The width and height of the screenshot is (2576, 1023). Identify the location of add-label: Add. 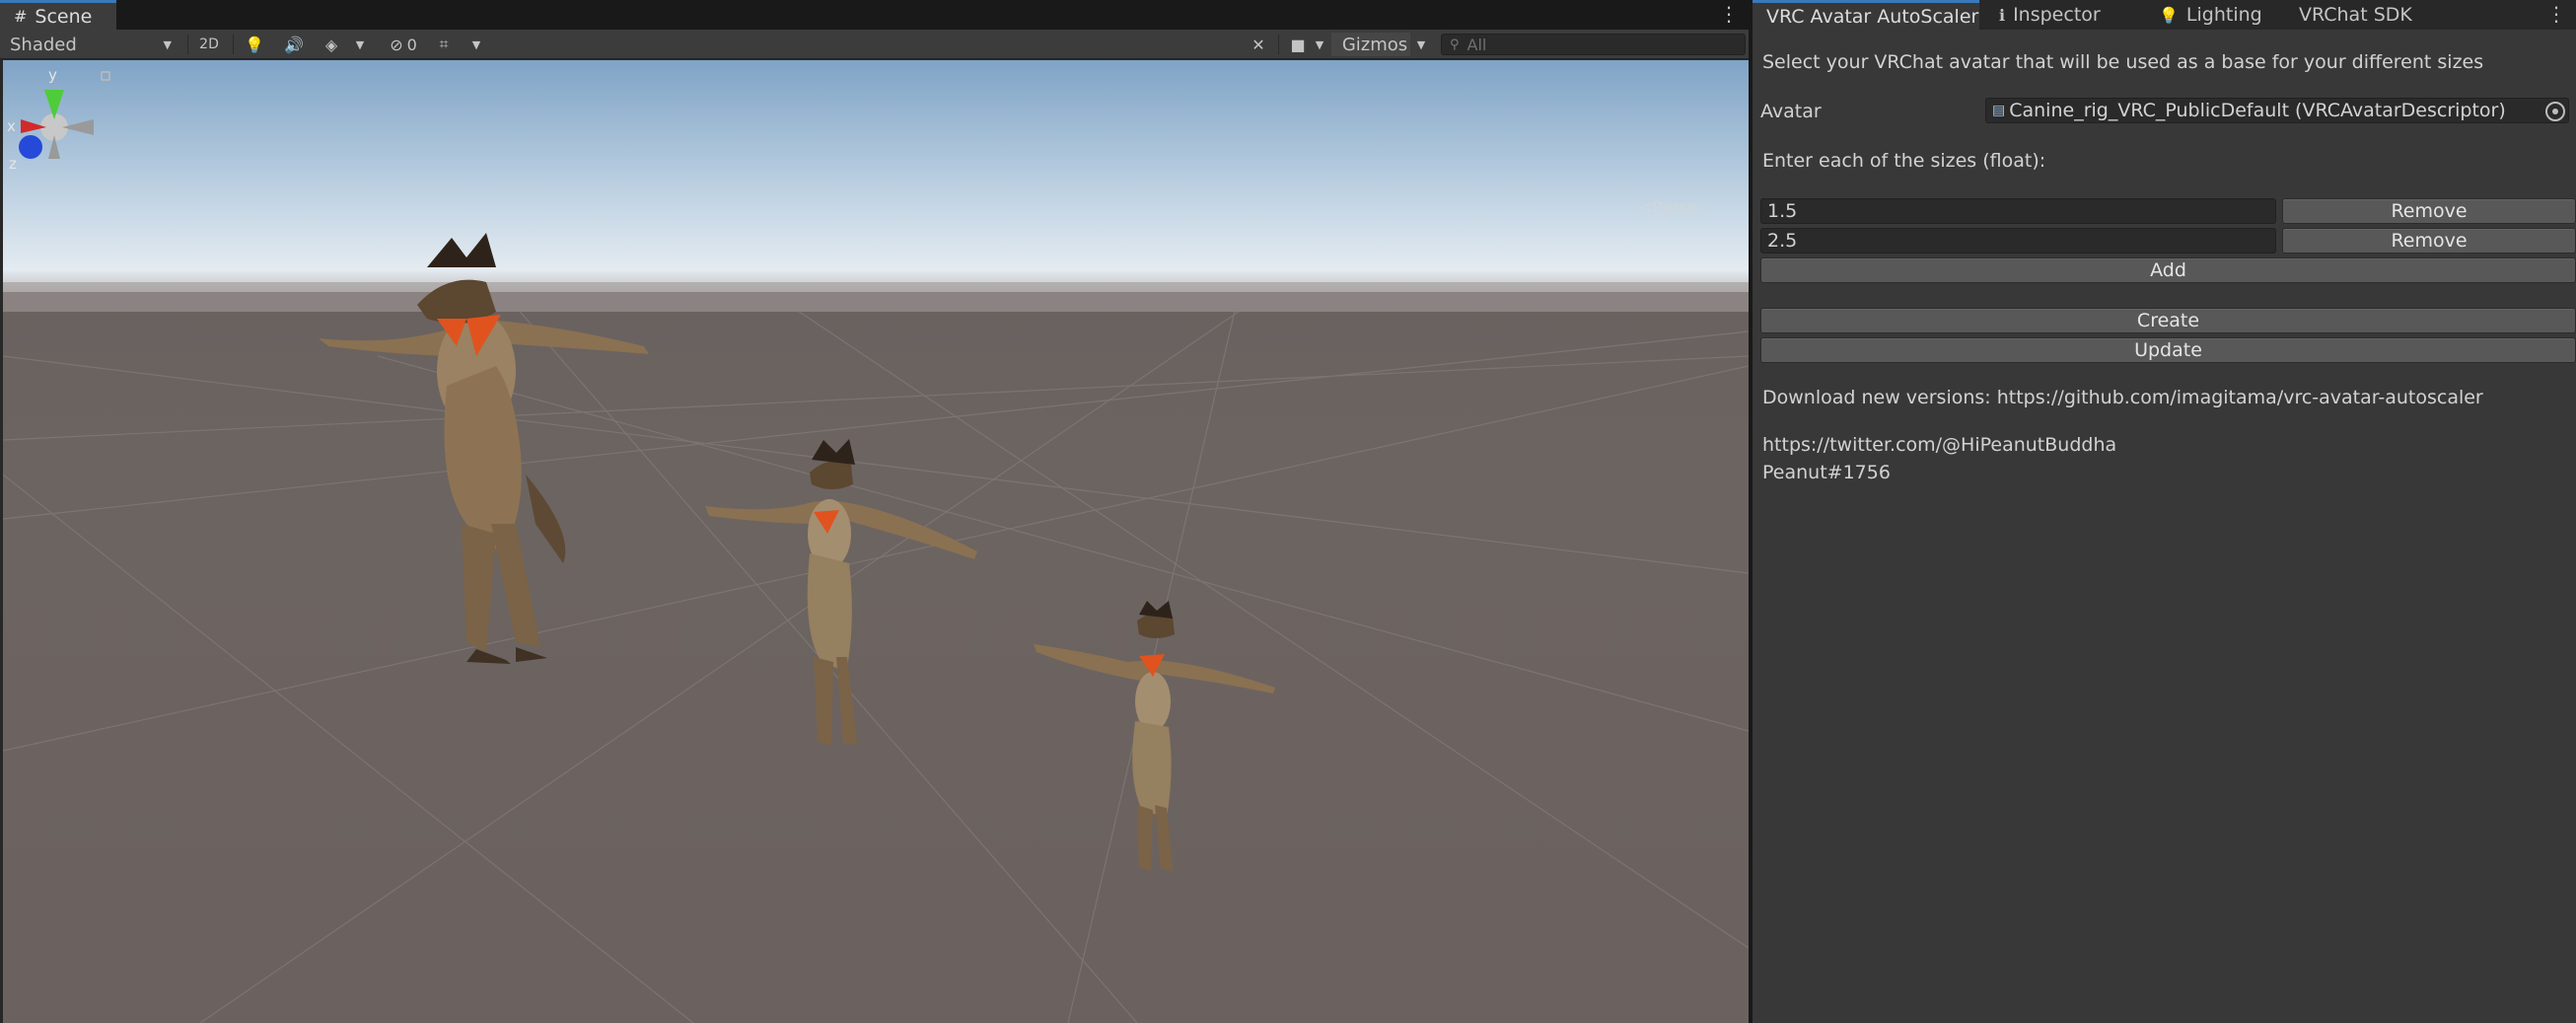
(2168, 270).